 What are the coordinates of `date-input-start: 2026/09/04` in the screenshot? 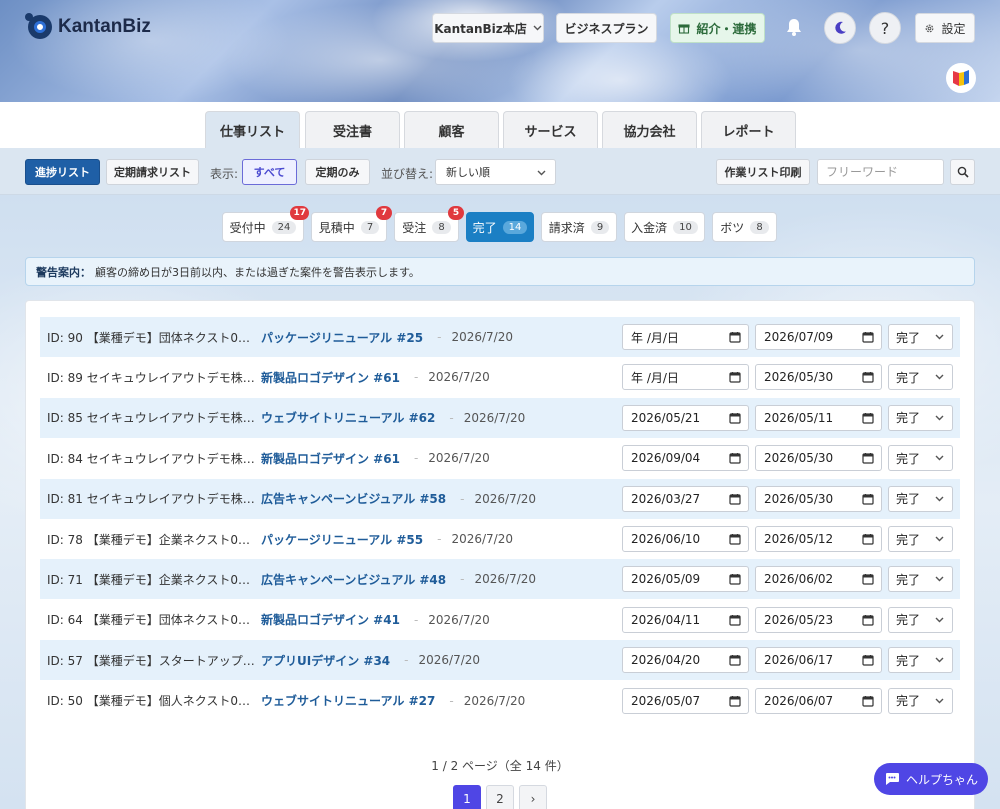 It's located at (685, 458).